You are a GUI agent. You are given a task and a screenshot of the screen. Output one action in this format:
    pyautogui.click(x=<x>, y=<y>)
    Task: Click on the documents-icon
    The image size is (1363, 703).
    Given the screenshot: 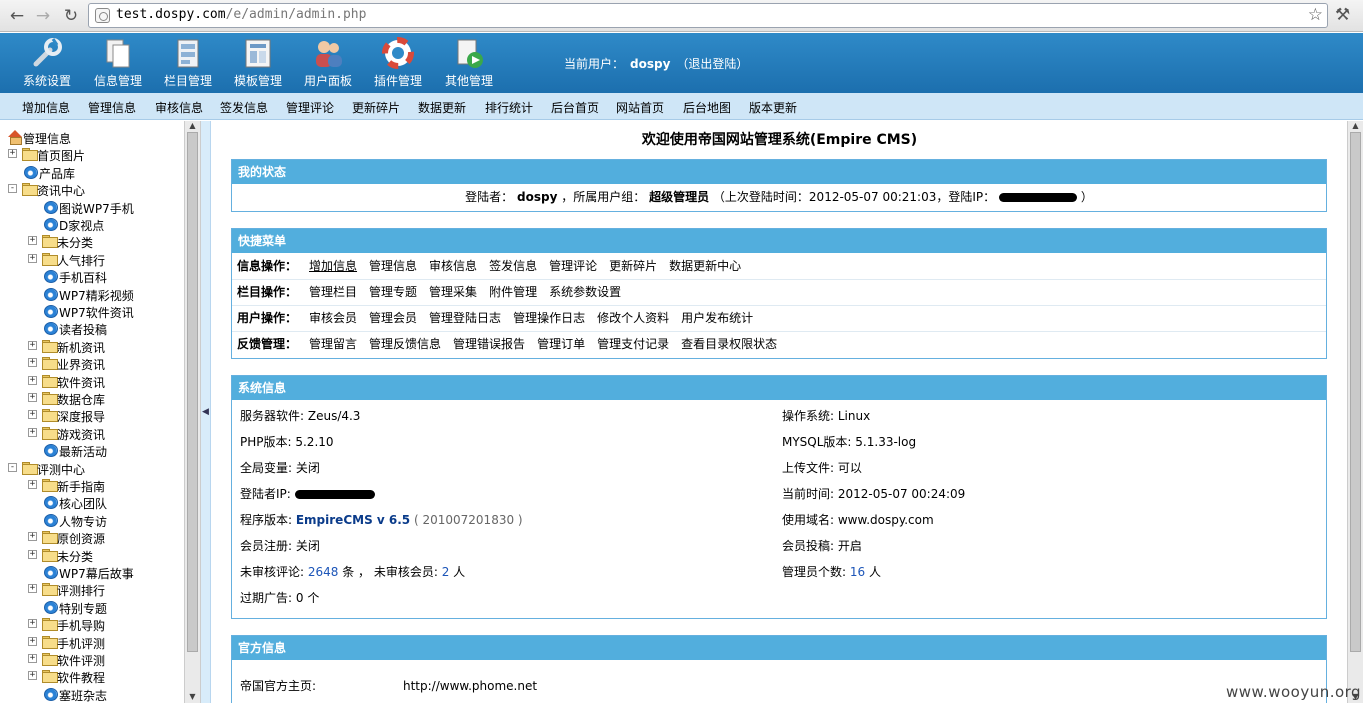 What is the action you would take?
    pyautogui.click(x=118, y=53)
    